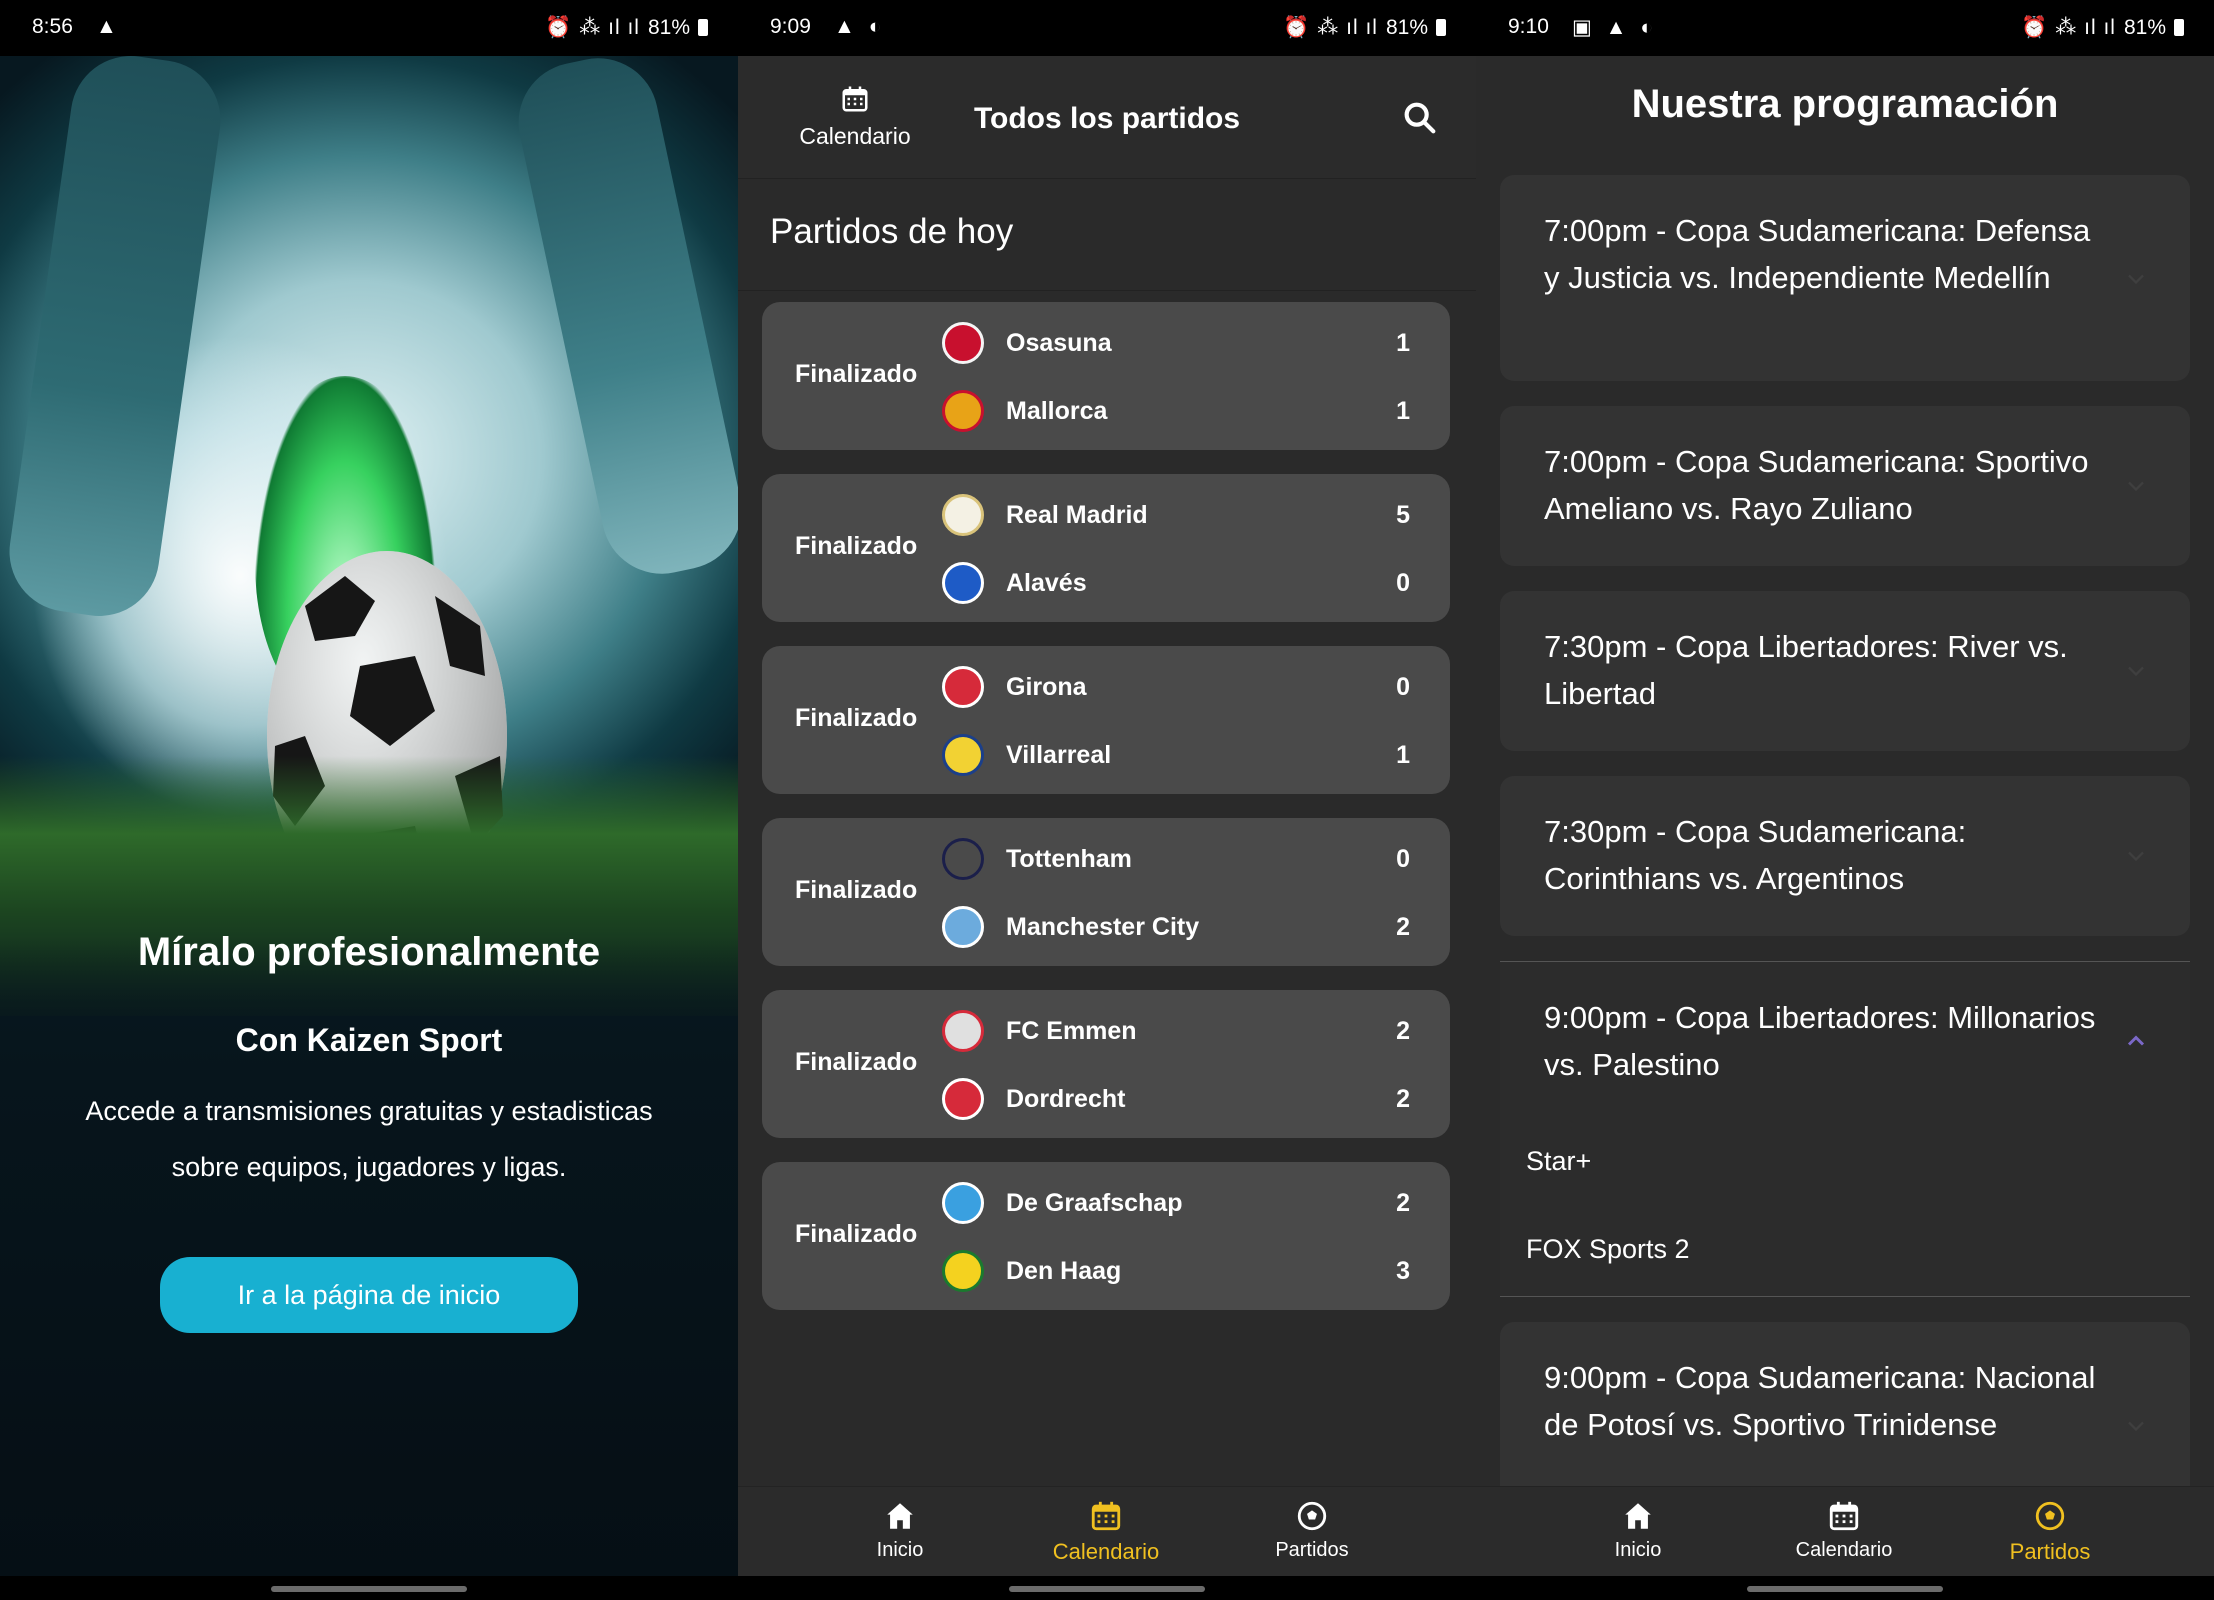 The width and height of the screenshot is (2214, 1600). What do you see at coordinates (1182, 1031) in the screenshot?
I see `home-team: FC Emmen 2` at bounding box center [1182, 1031].